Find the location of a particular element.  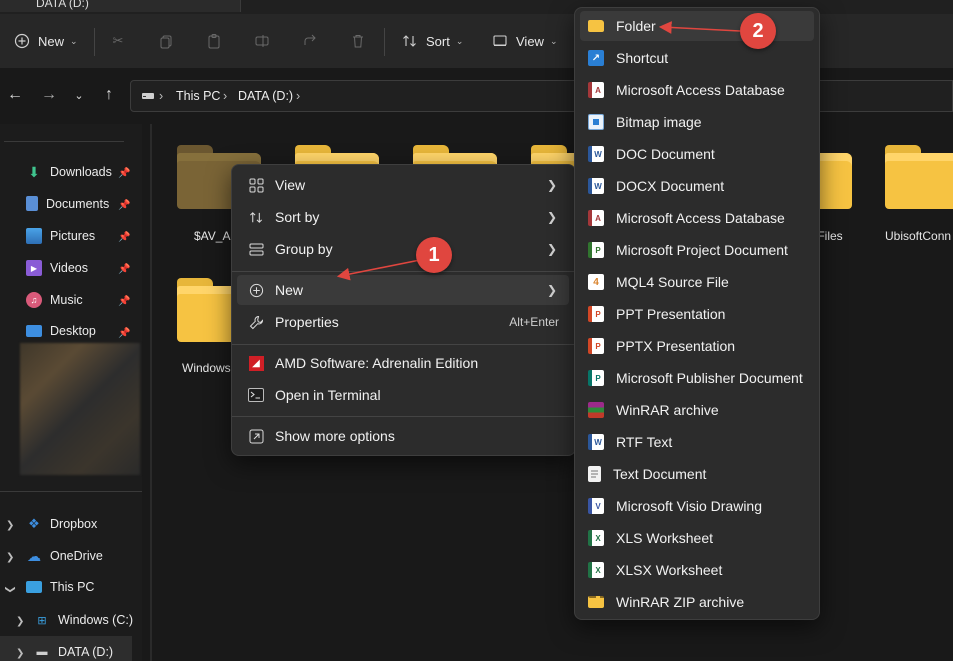

annotation-badge-1: 1 is located at coordinates (434, 255).